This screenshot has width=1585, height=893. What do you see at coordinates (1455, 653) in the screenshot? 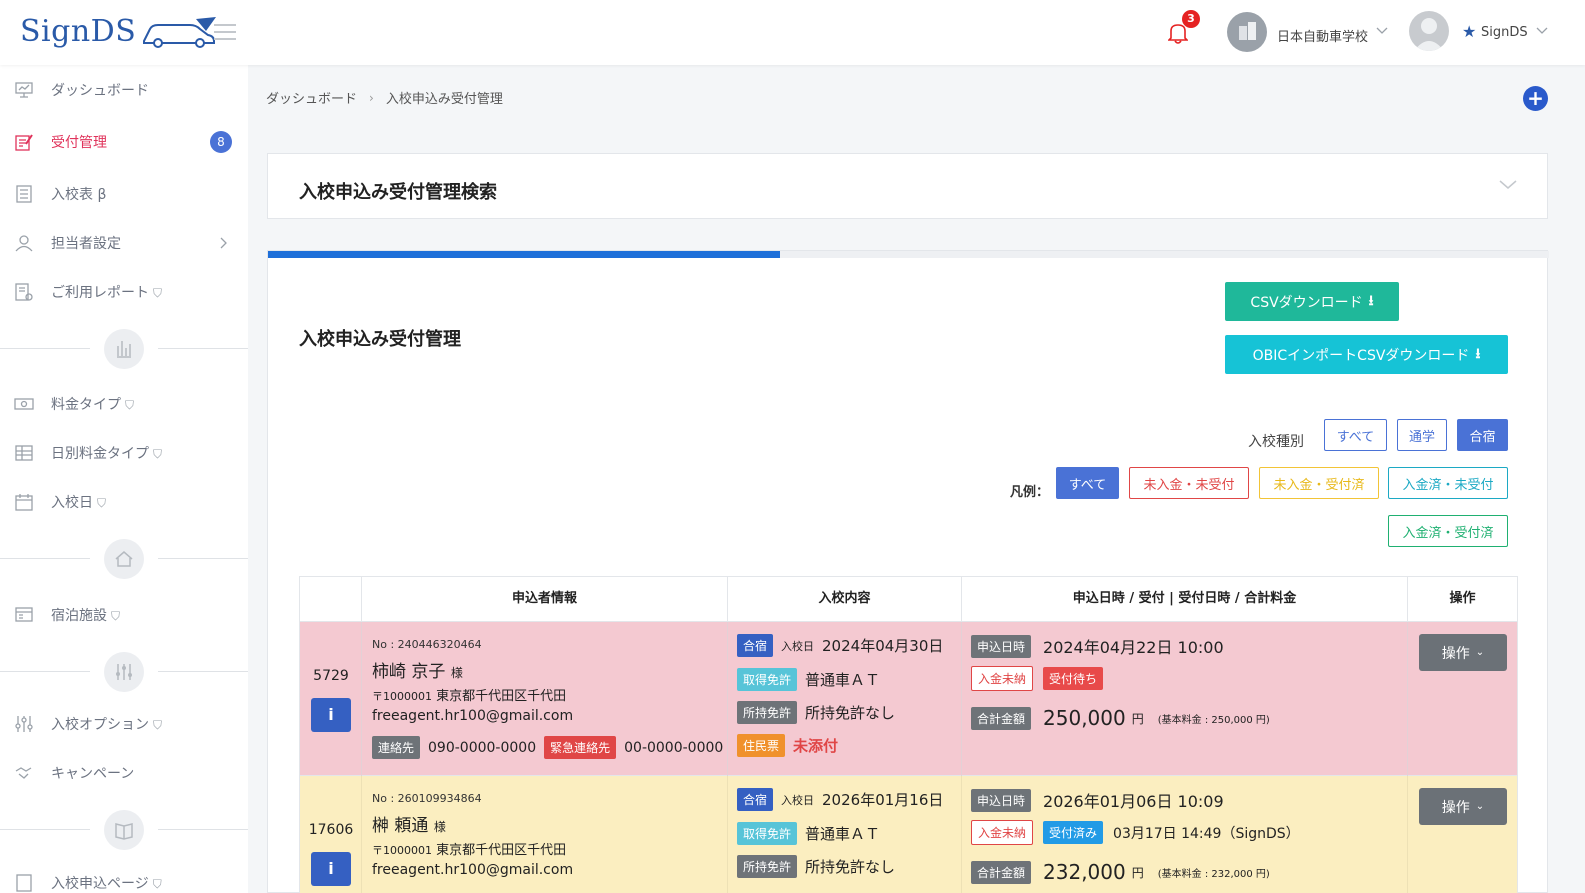
I see `button-label: 操作` at bounding box center [1455, 653].